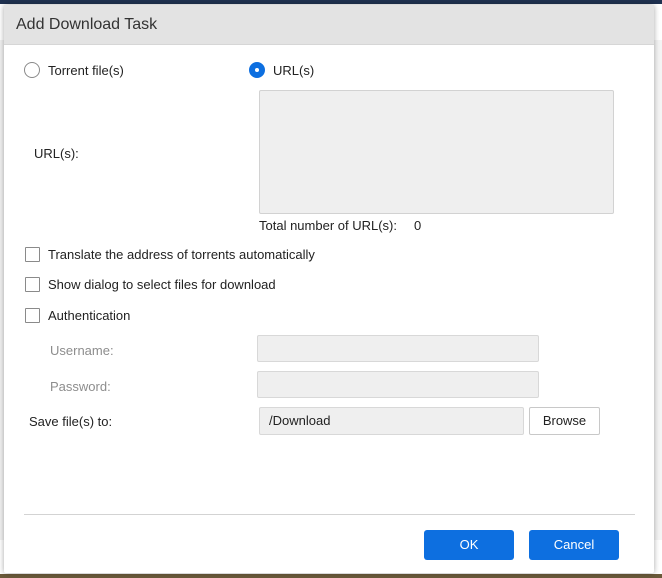 This screenshot has height=578, width=662. Describe the element at coordinates (89, 315) in the screenshot. I see `authentication-label: Authentication` at that location.